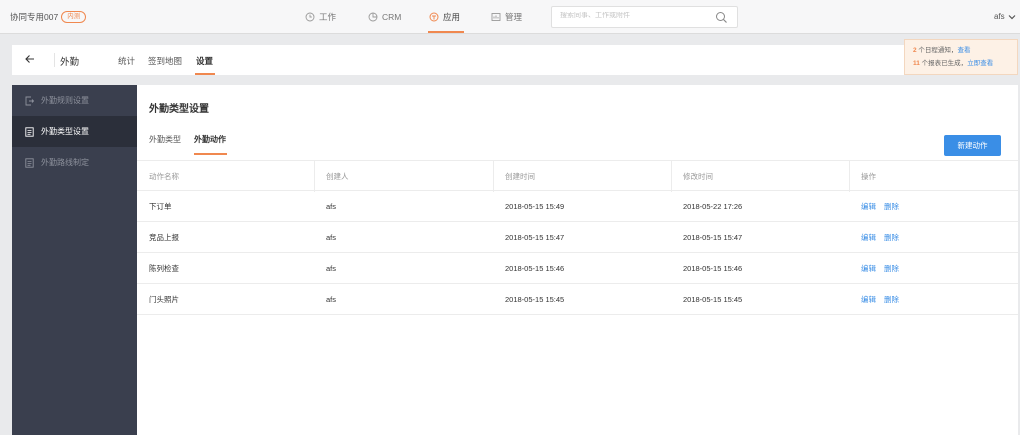 The width and height of the screenshot is (1020, 435). What do you see at coordinates (434, 17) in the screenshot?
I see `box-icon` at bounding box center [434, 17].